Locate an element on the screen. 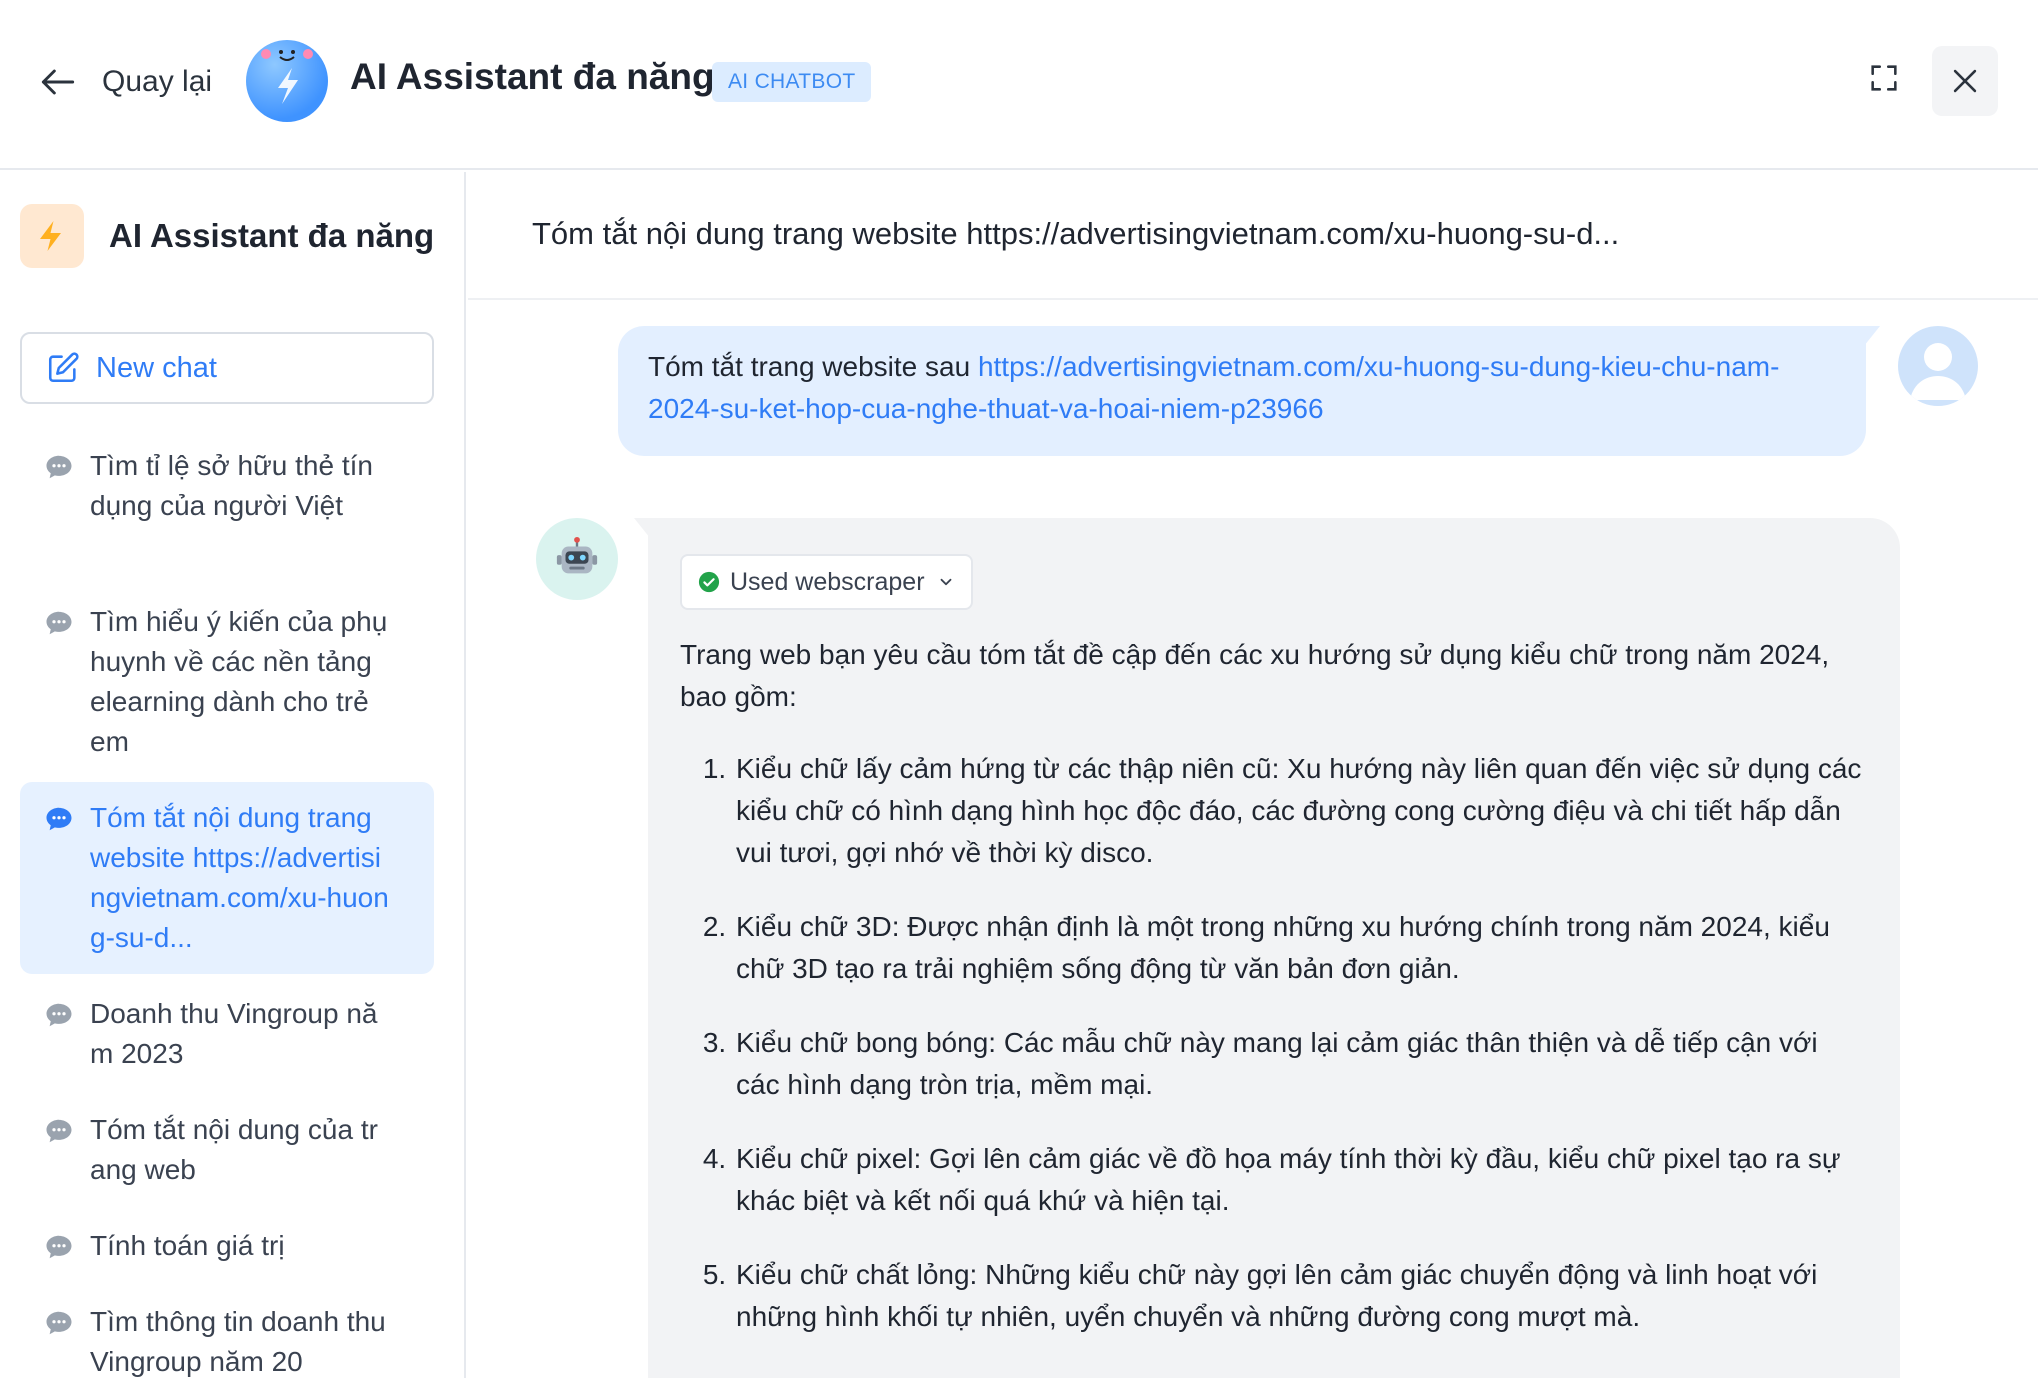  new-chat-button: New chat is located at coordinates (227, 368).